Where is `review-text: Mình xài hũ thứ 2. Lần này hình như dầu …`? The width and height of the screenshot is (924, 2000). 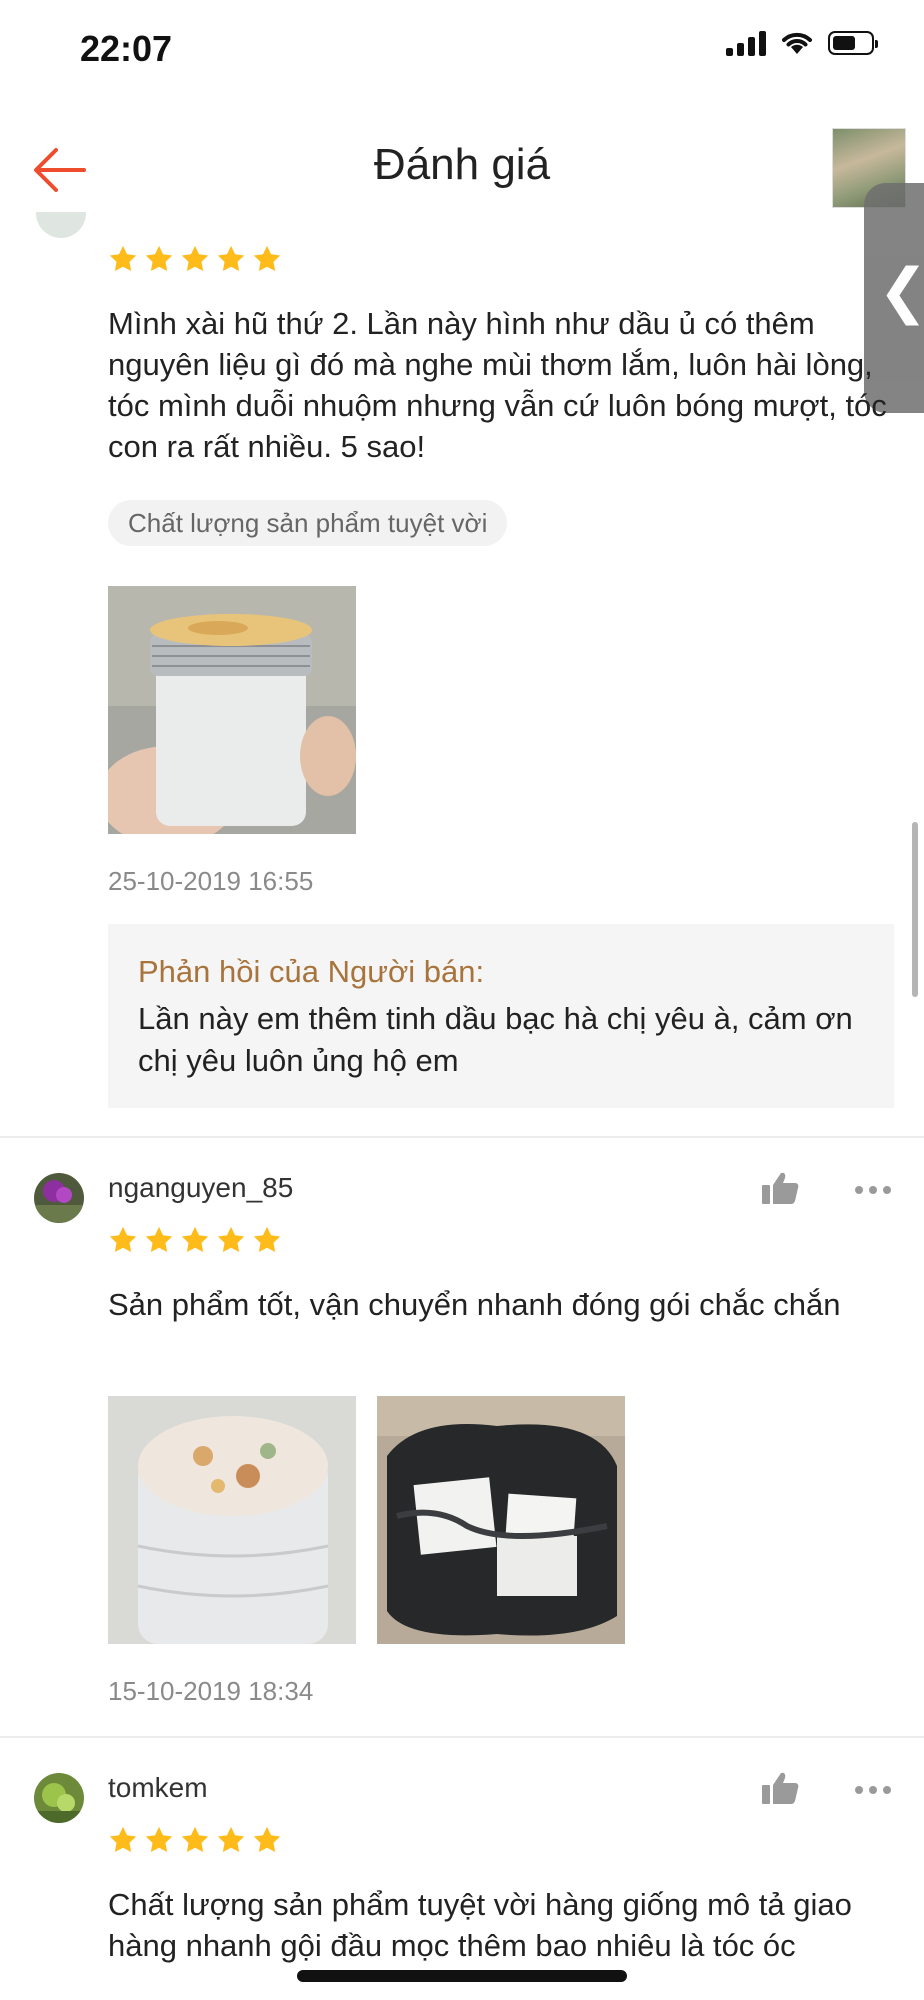
review-text: Mình xài hũ thứ 2. Lần này hình như dầu … is located at coordinates (497, 385).